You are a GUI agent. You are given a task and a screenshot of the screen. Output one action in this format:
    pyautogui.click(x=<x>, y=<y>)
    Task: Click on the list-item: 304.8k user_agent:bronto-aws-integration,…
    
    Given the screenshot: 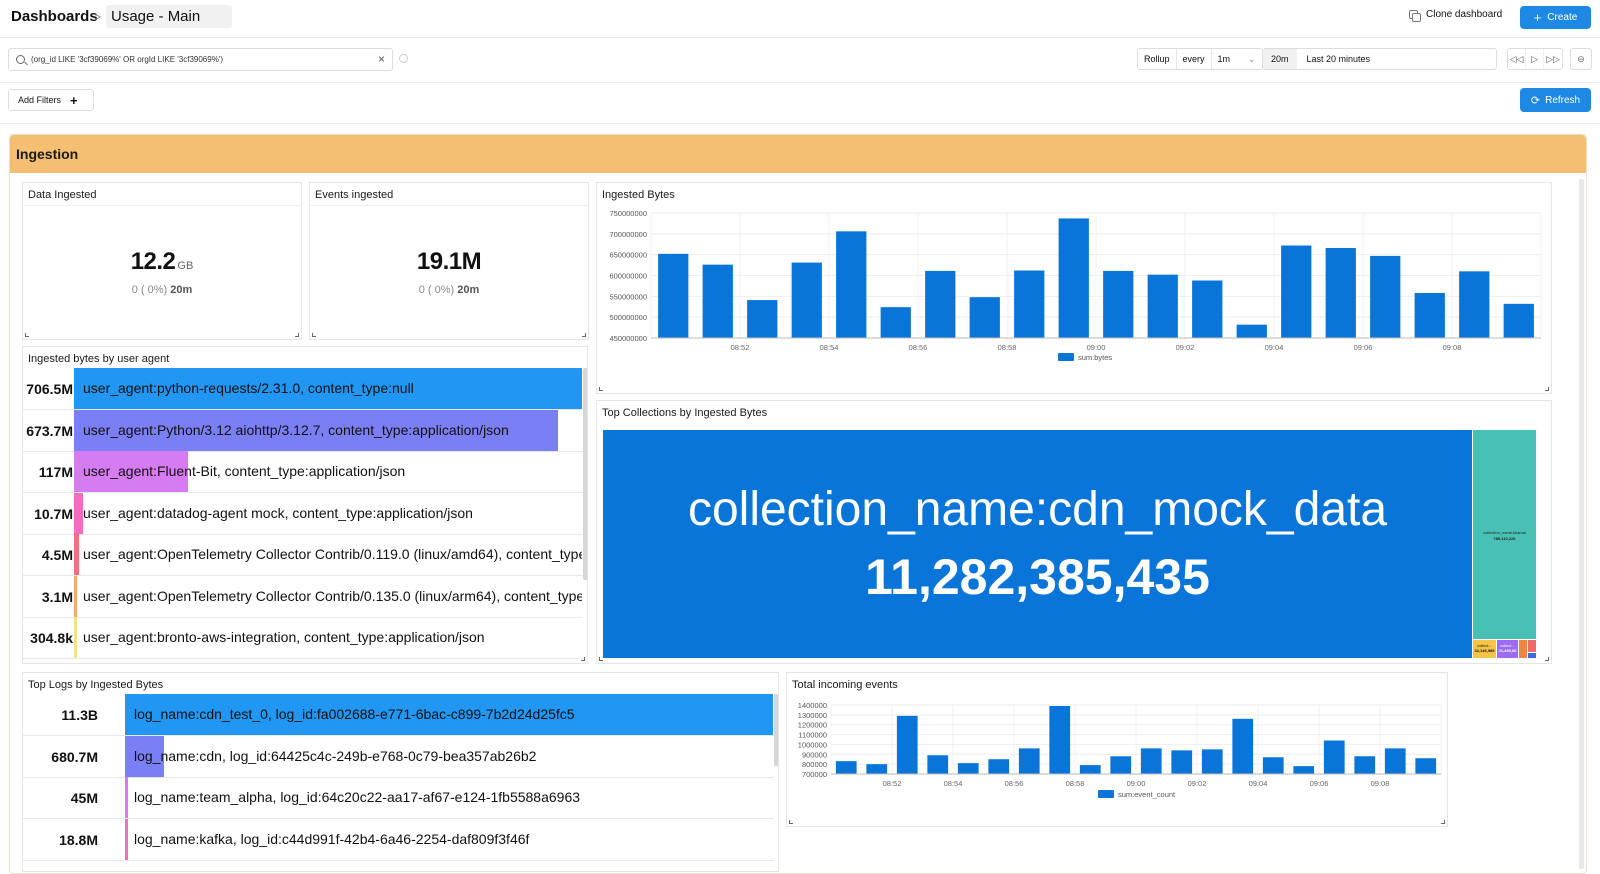 What is the action you would take?
    pyautogui.click(x=303, y=638)
    